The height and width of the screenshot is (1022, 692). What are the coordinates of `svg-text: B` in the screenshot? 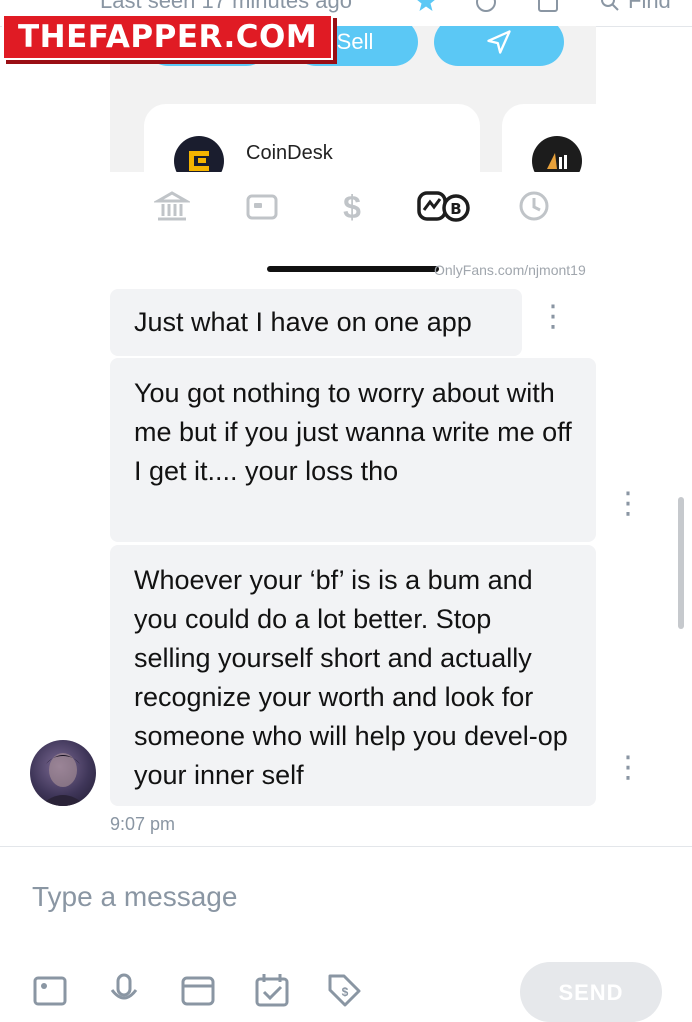 It's located at (455, 209).